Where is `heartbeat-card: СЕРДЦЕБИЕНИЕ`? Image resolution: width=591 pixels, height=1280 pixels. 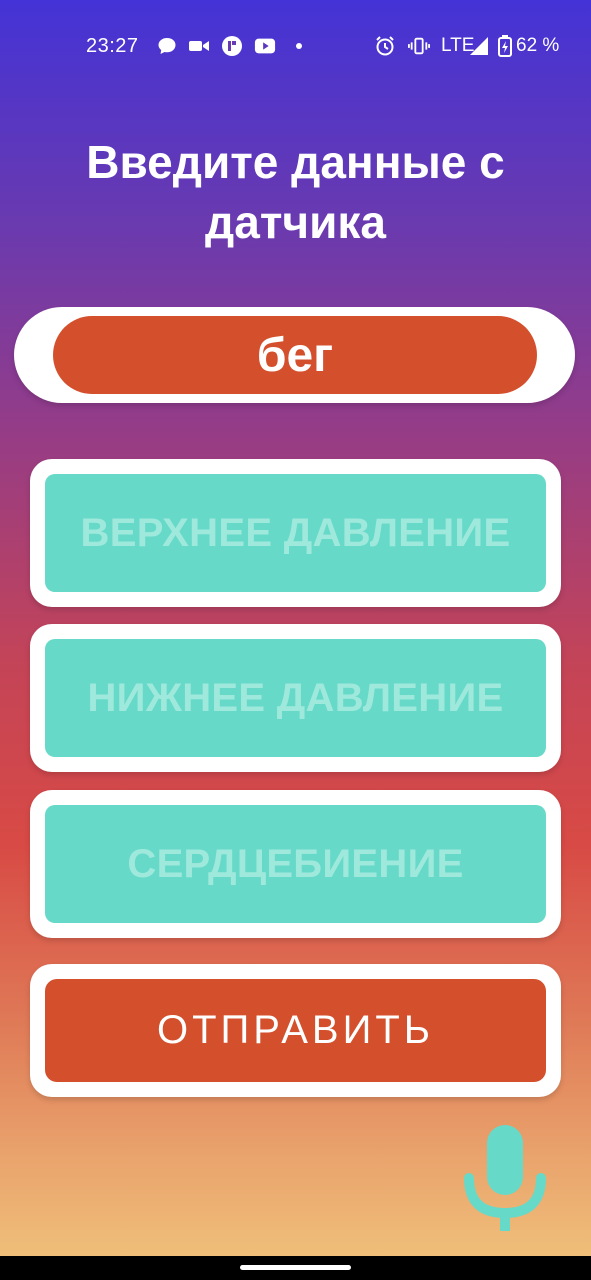 heartbeat-card: СЕРДЦЕБИЕНИЕ is located at coordinates (295, 864).